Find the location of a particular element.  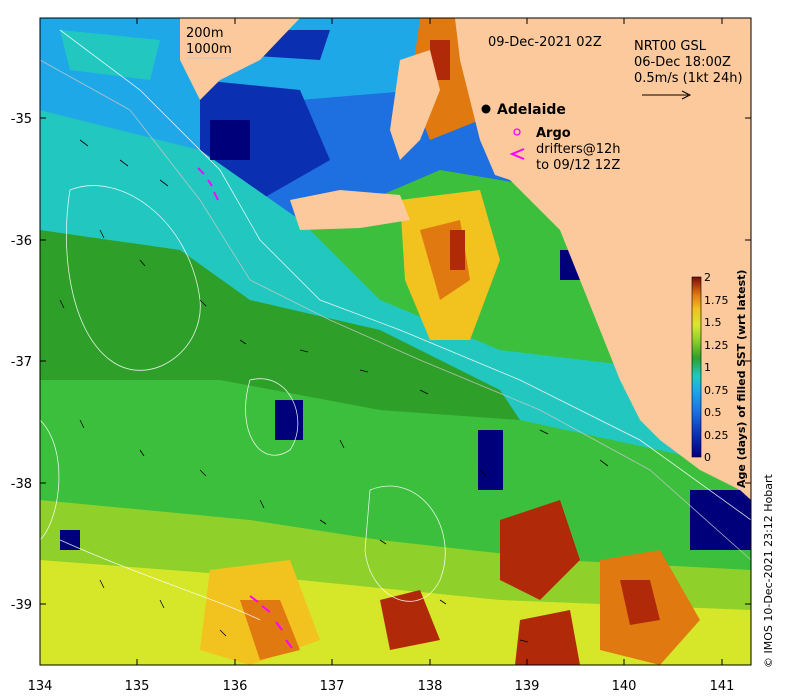

date-title: 09-Dec-2021 02Z is located at coordinates (545, 42).